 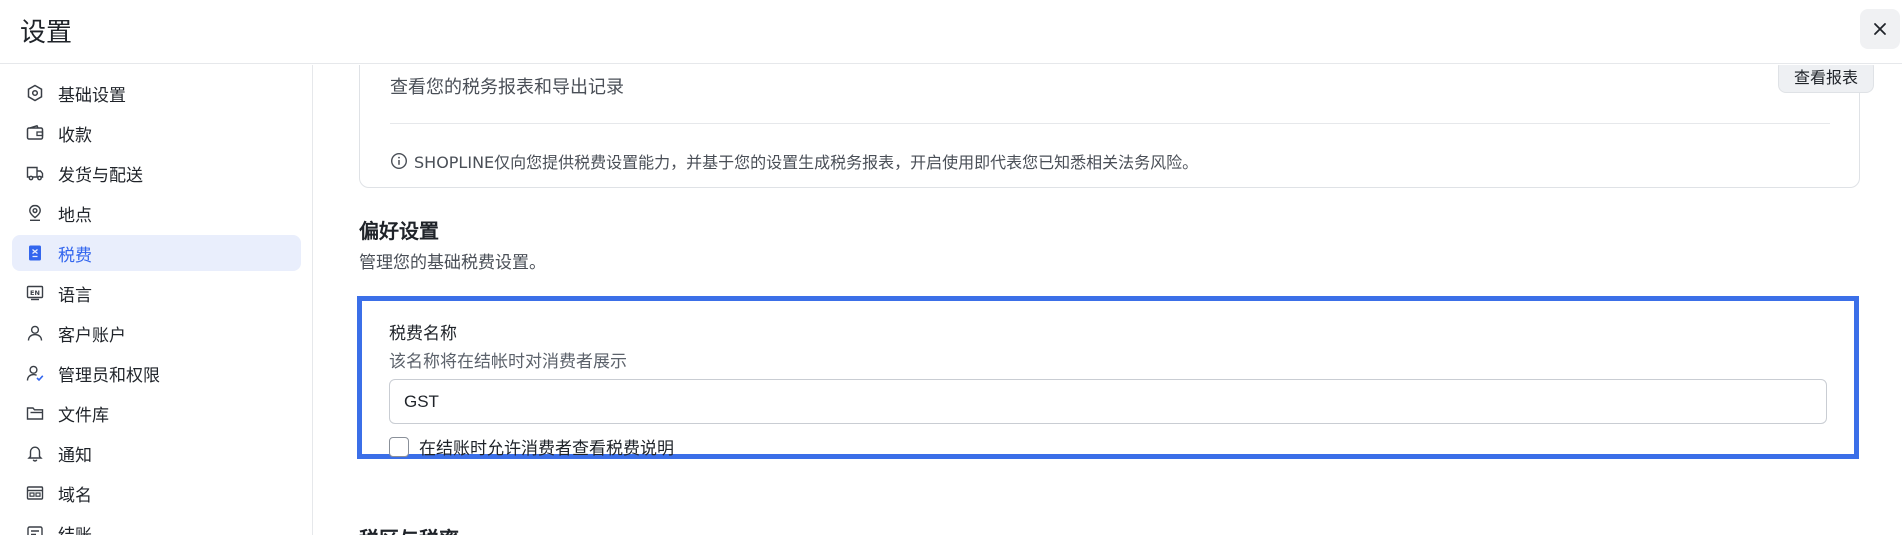 What do you see at coordinates (46, 33) in the screenshot?
I see `page-title: 设置` at bounding box center [46, 33].